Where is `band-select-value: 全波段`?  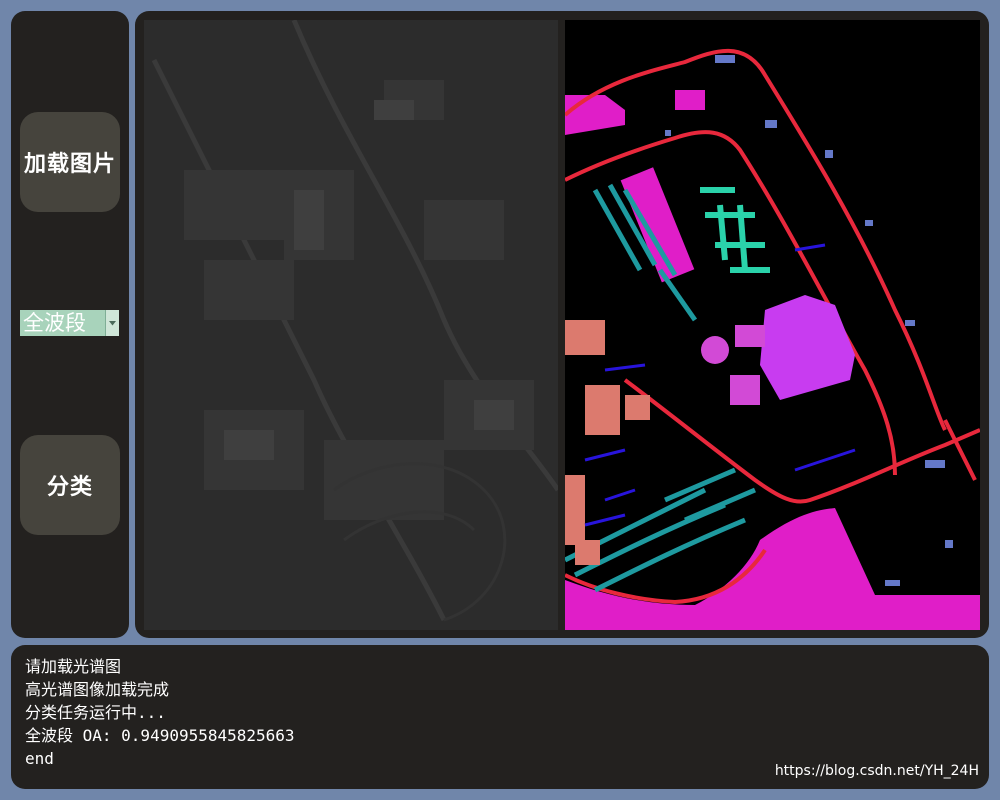 band-select-value: 全波段 is located at coordinates (54, 323).